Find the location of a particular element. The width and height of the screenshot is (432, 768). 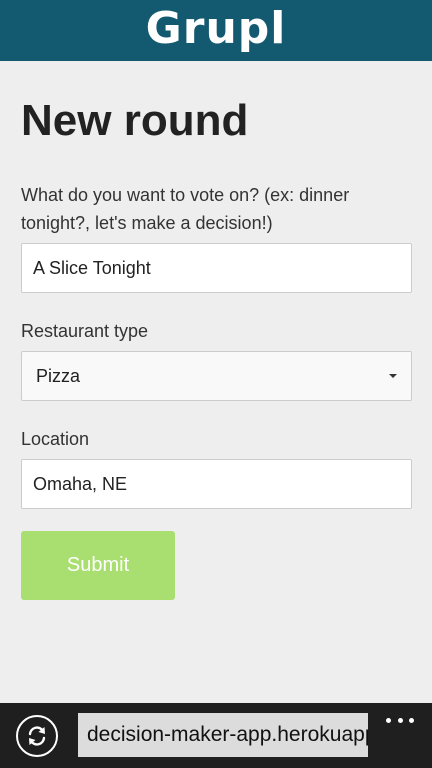

caret-down-icon is located at coordinates (393, 376).